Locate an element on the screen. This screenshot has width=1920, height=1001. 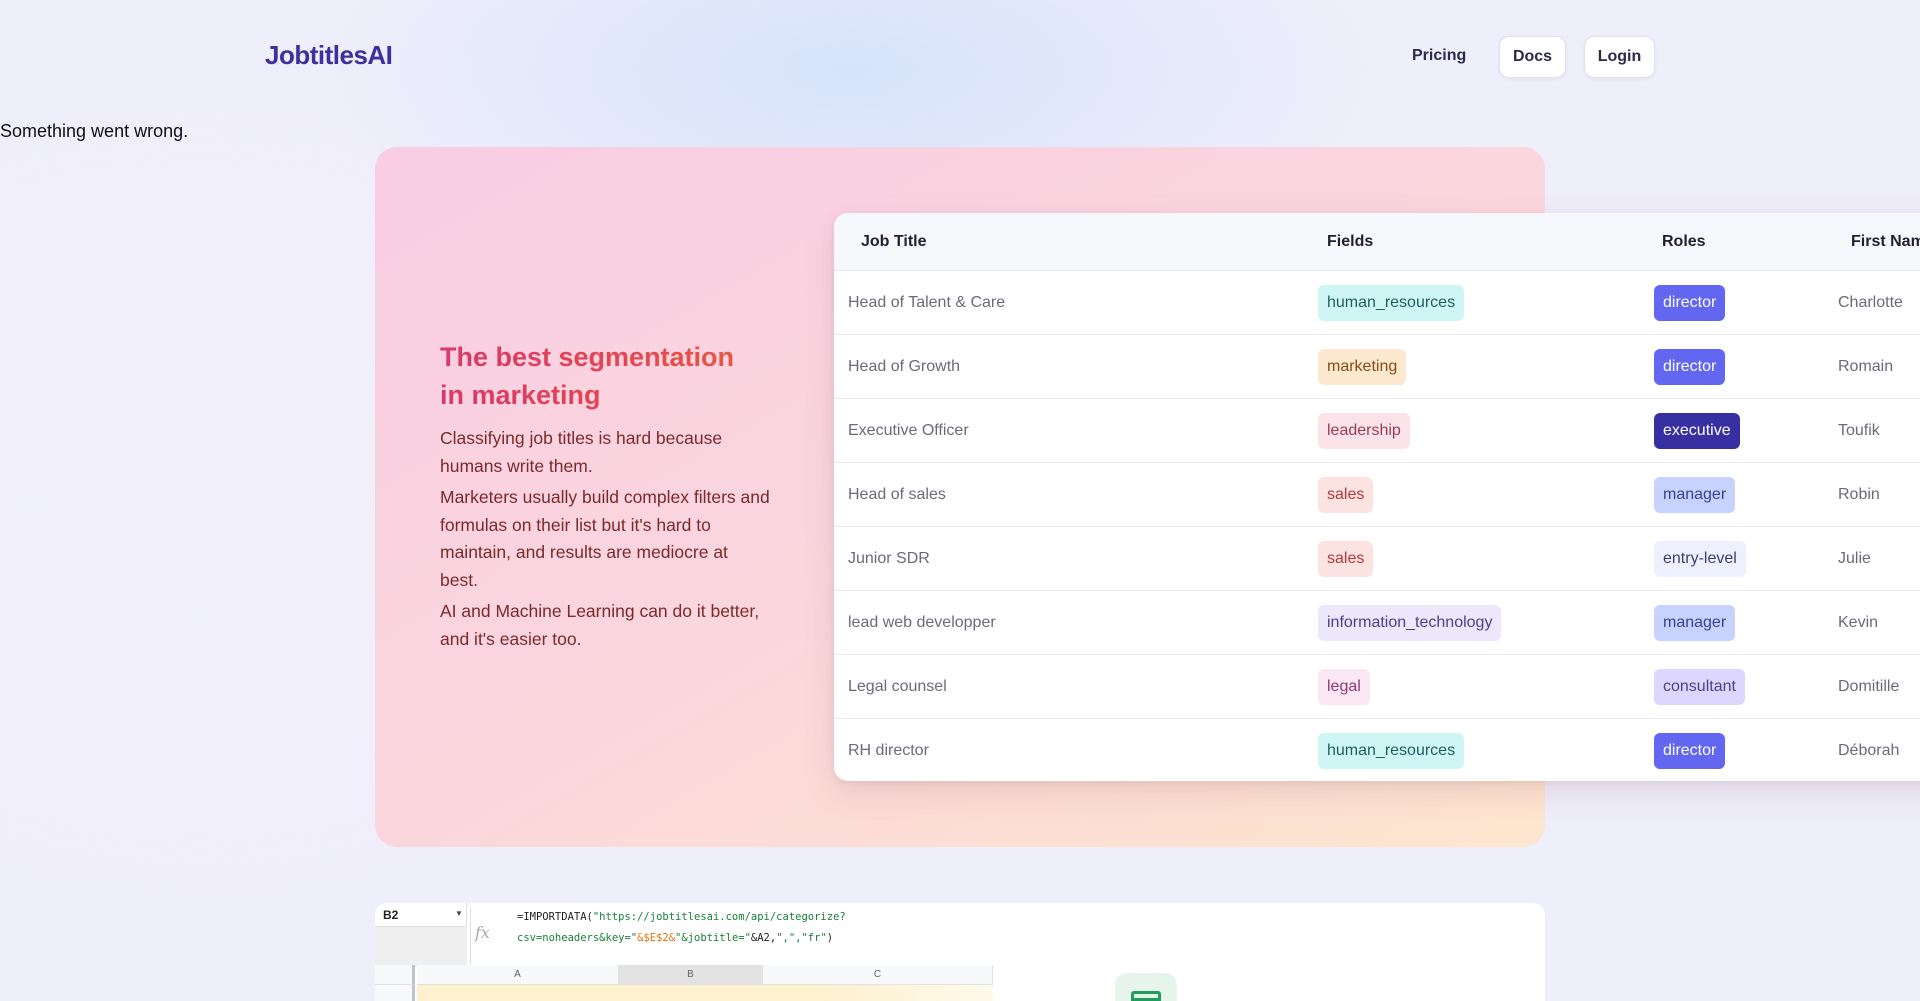
hero-title-line2: in marketing is located at coordinates (520, 395).